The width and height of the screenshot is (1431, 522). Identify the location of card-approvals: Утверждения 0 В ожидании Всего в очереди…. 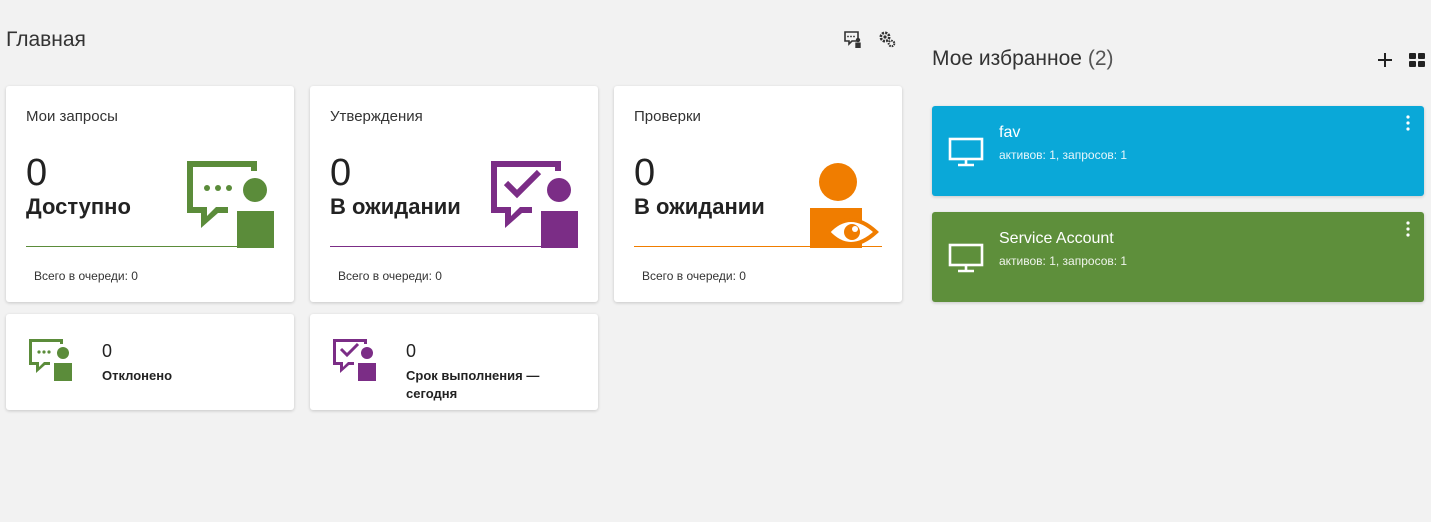
(454, 194).